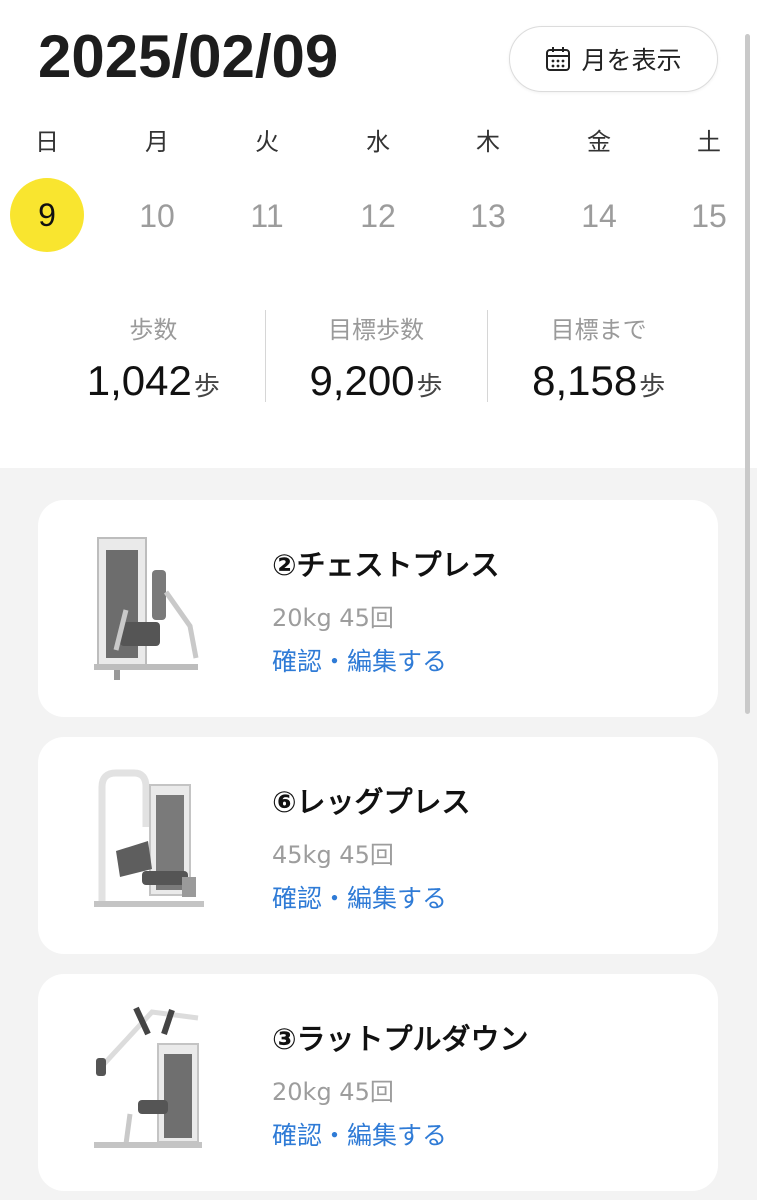  Describe the element at coordinates (598, 355) in the screenshot. I see `stat-remaining-steps: 目標まで 8,158歩` at that location.